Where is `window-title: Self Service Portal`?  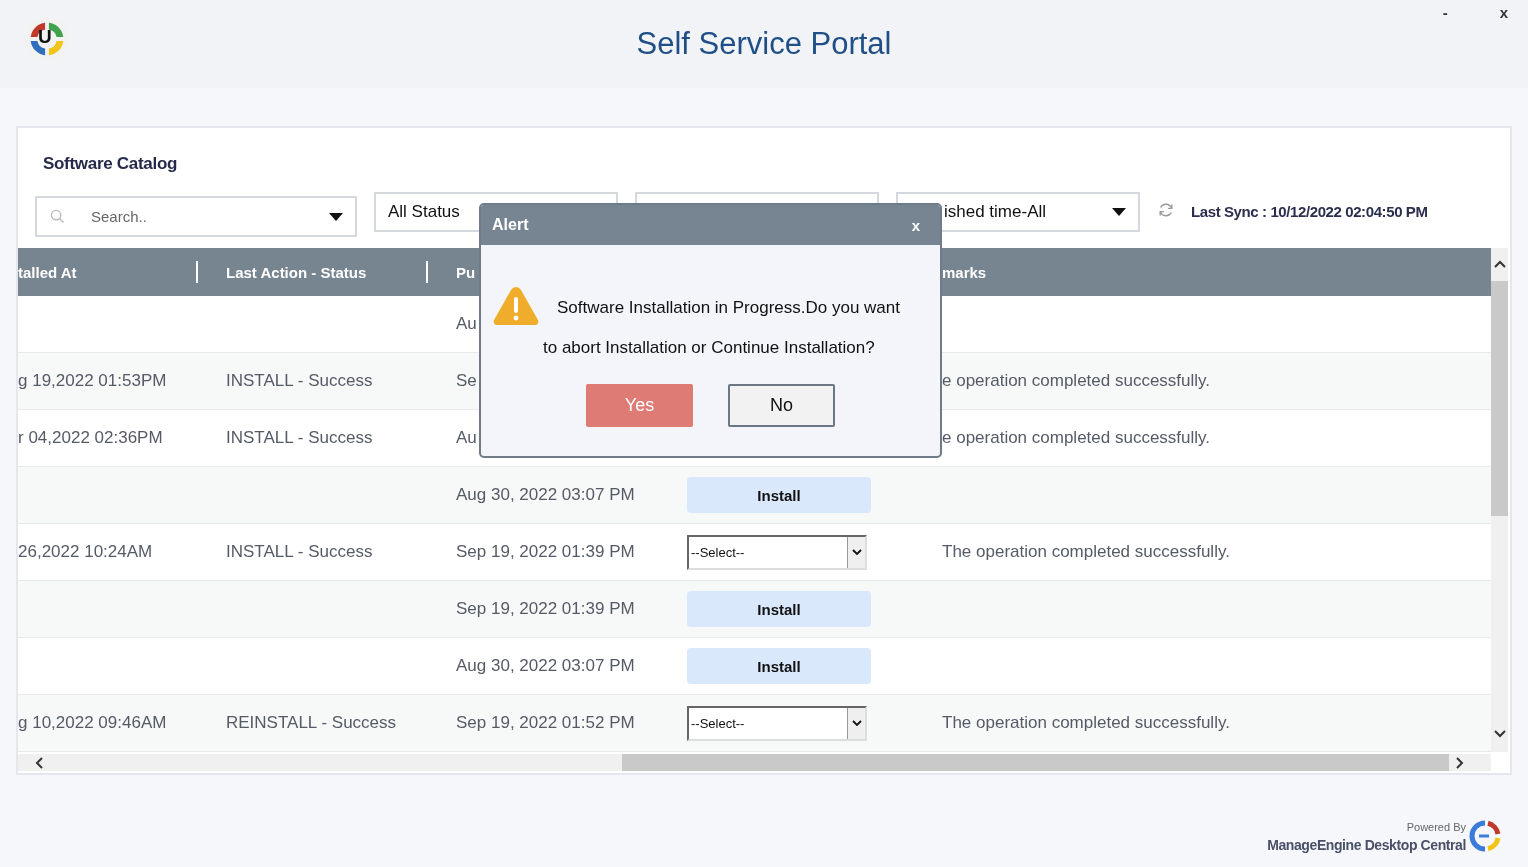
window-title: Self Service Portal is located at coordinates (764, 44).